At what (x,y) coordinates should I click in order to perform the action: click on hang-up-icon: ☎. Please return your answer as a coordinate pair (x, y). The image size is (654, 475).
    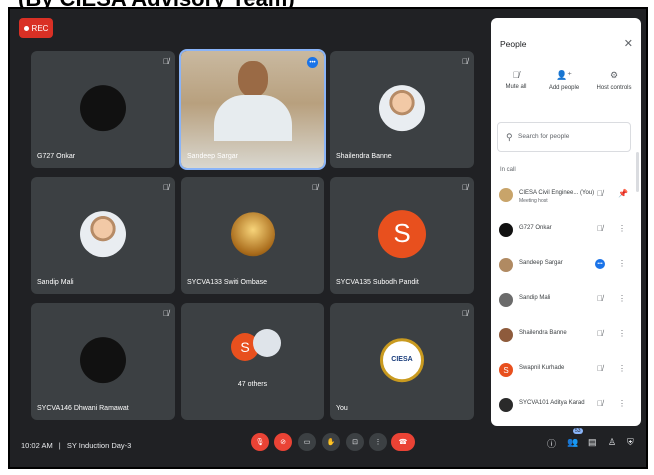
    Looking at the image, I should click on (403, 442).